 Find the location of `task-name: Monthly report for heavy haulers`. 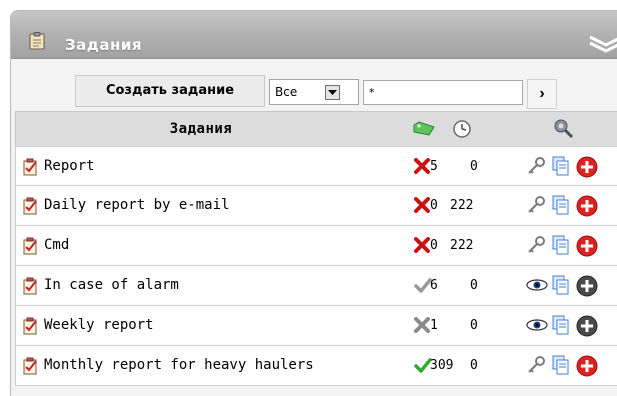

task-name: Monthly report for heavy haulers is located at coordinates (179, 365).